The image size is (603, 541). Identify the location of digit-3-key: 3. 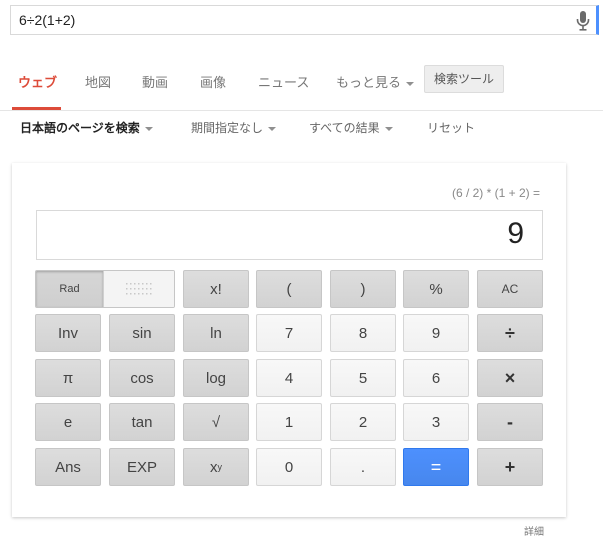
(436, 422).